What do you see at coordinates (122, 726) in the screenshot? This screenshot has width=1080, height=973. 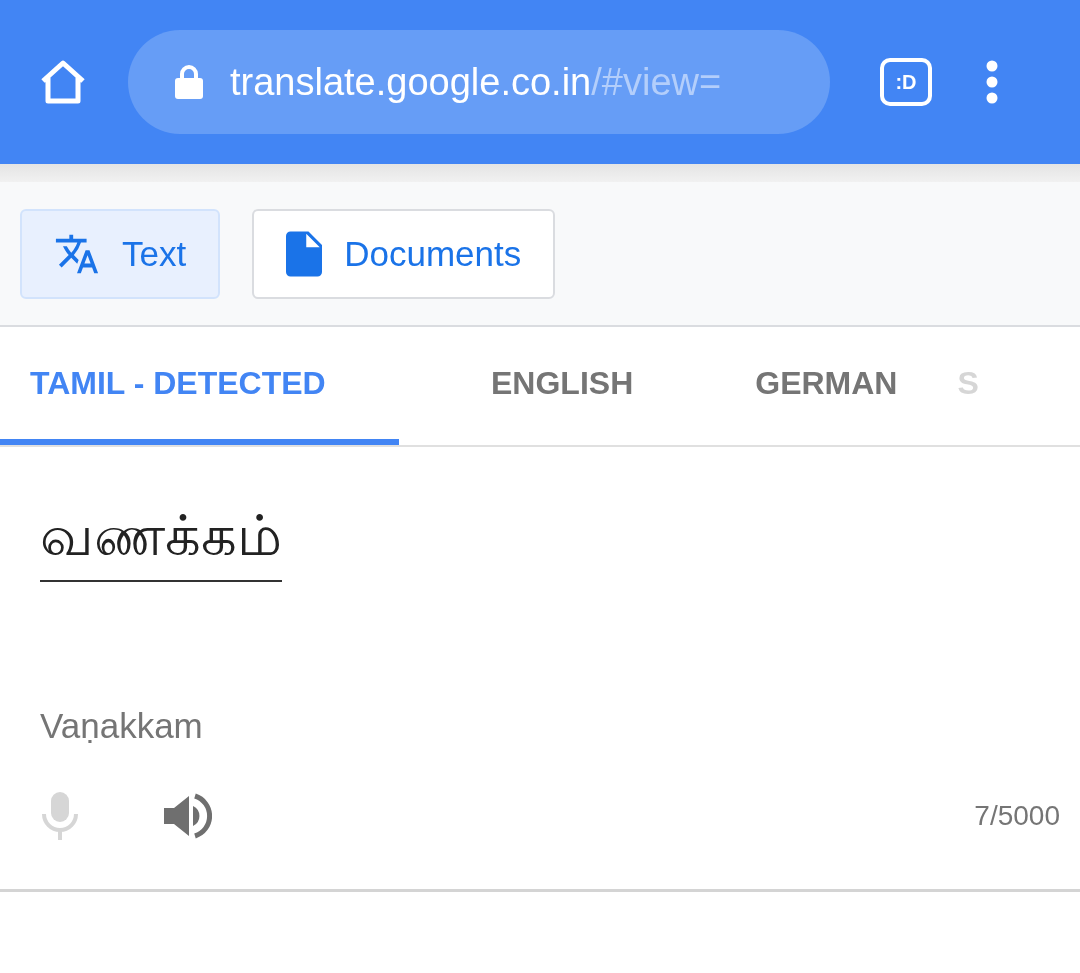 I see `transliteration-text: Vaṇakkam` at bounding box center [122, 726].